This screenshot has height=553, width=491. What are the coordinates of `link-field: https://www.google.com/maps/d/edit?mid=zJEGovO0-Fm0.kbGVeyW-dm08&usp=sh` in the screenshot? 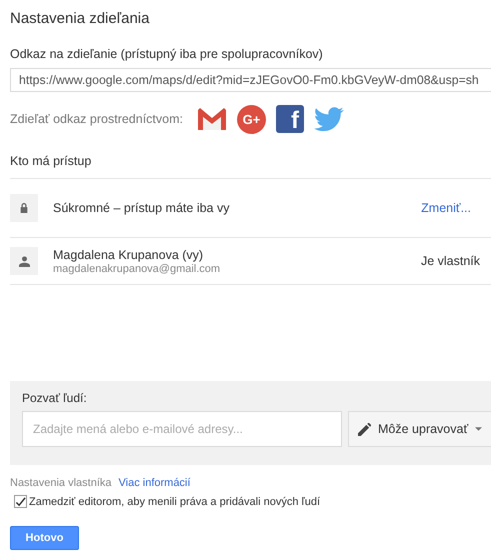 It's located at (250, 80).